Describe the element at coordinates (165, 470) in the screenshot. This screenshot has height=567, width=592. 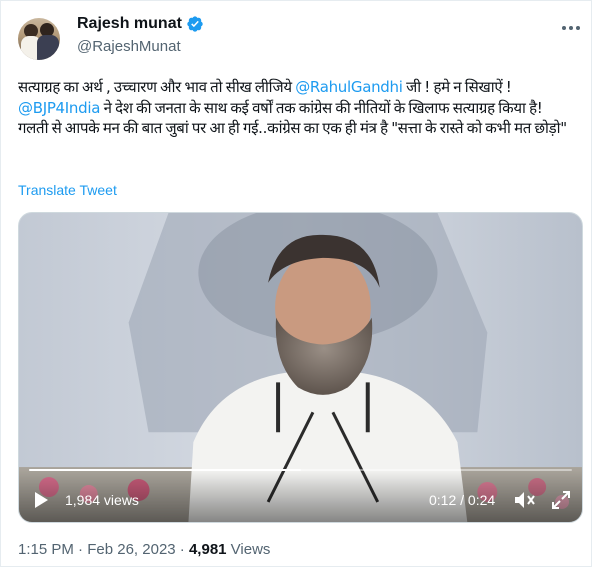
I see `video-progress-fill` at that location.